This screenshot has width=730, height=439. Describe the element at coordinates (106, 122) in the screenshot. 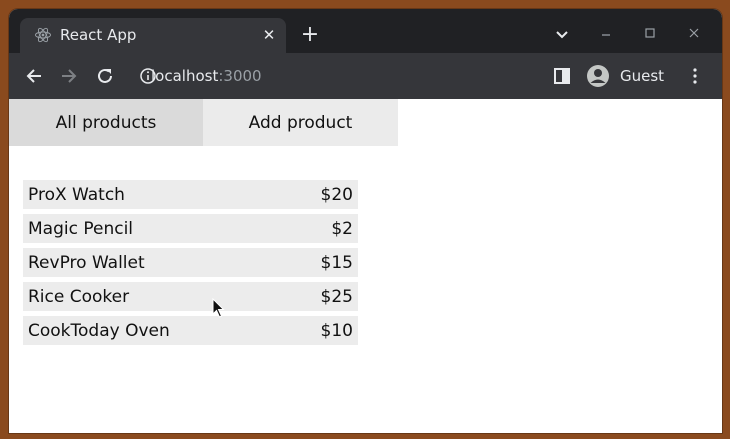

I see `all-products-tab: All products` at that location.